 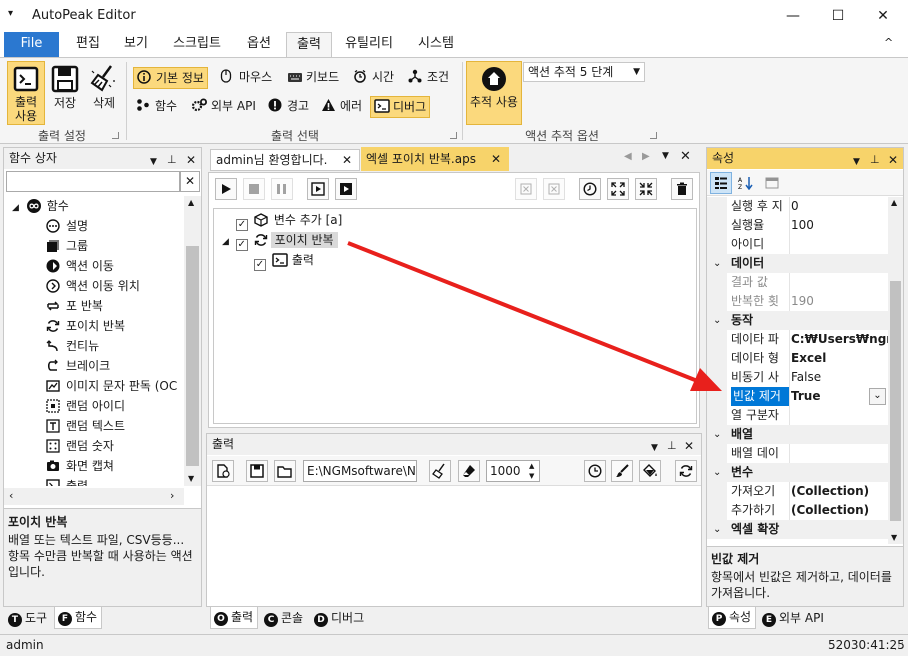 I want to click on tab-scroll-right-icon: ▶, so click(x=646, y=156).